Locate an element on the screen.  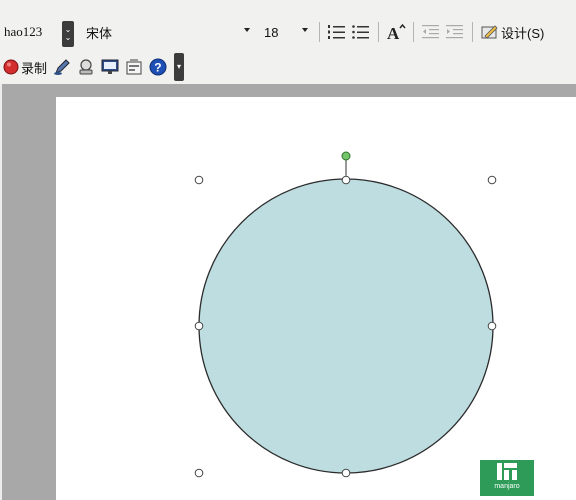
resize-handle-bottom-left is located at coordinates (199, 473).